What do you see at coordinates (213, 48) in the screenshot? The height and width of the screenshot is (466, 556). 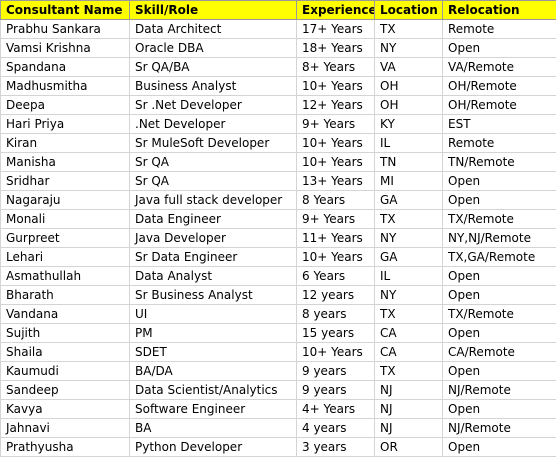 I see `cell-skill-role: Oracle DBA` at bounding box center [213, 48].